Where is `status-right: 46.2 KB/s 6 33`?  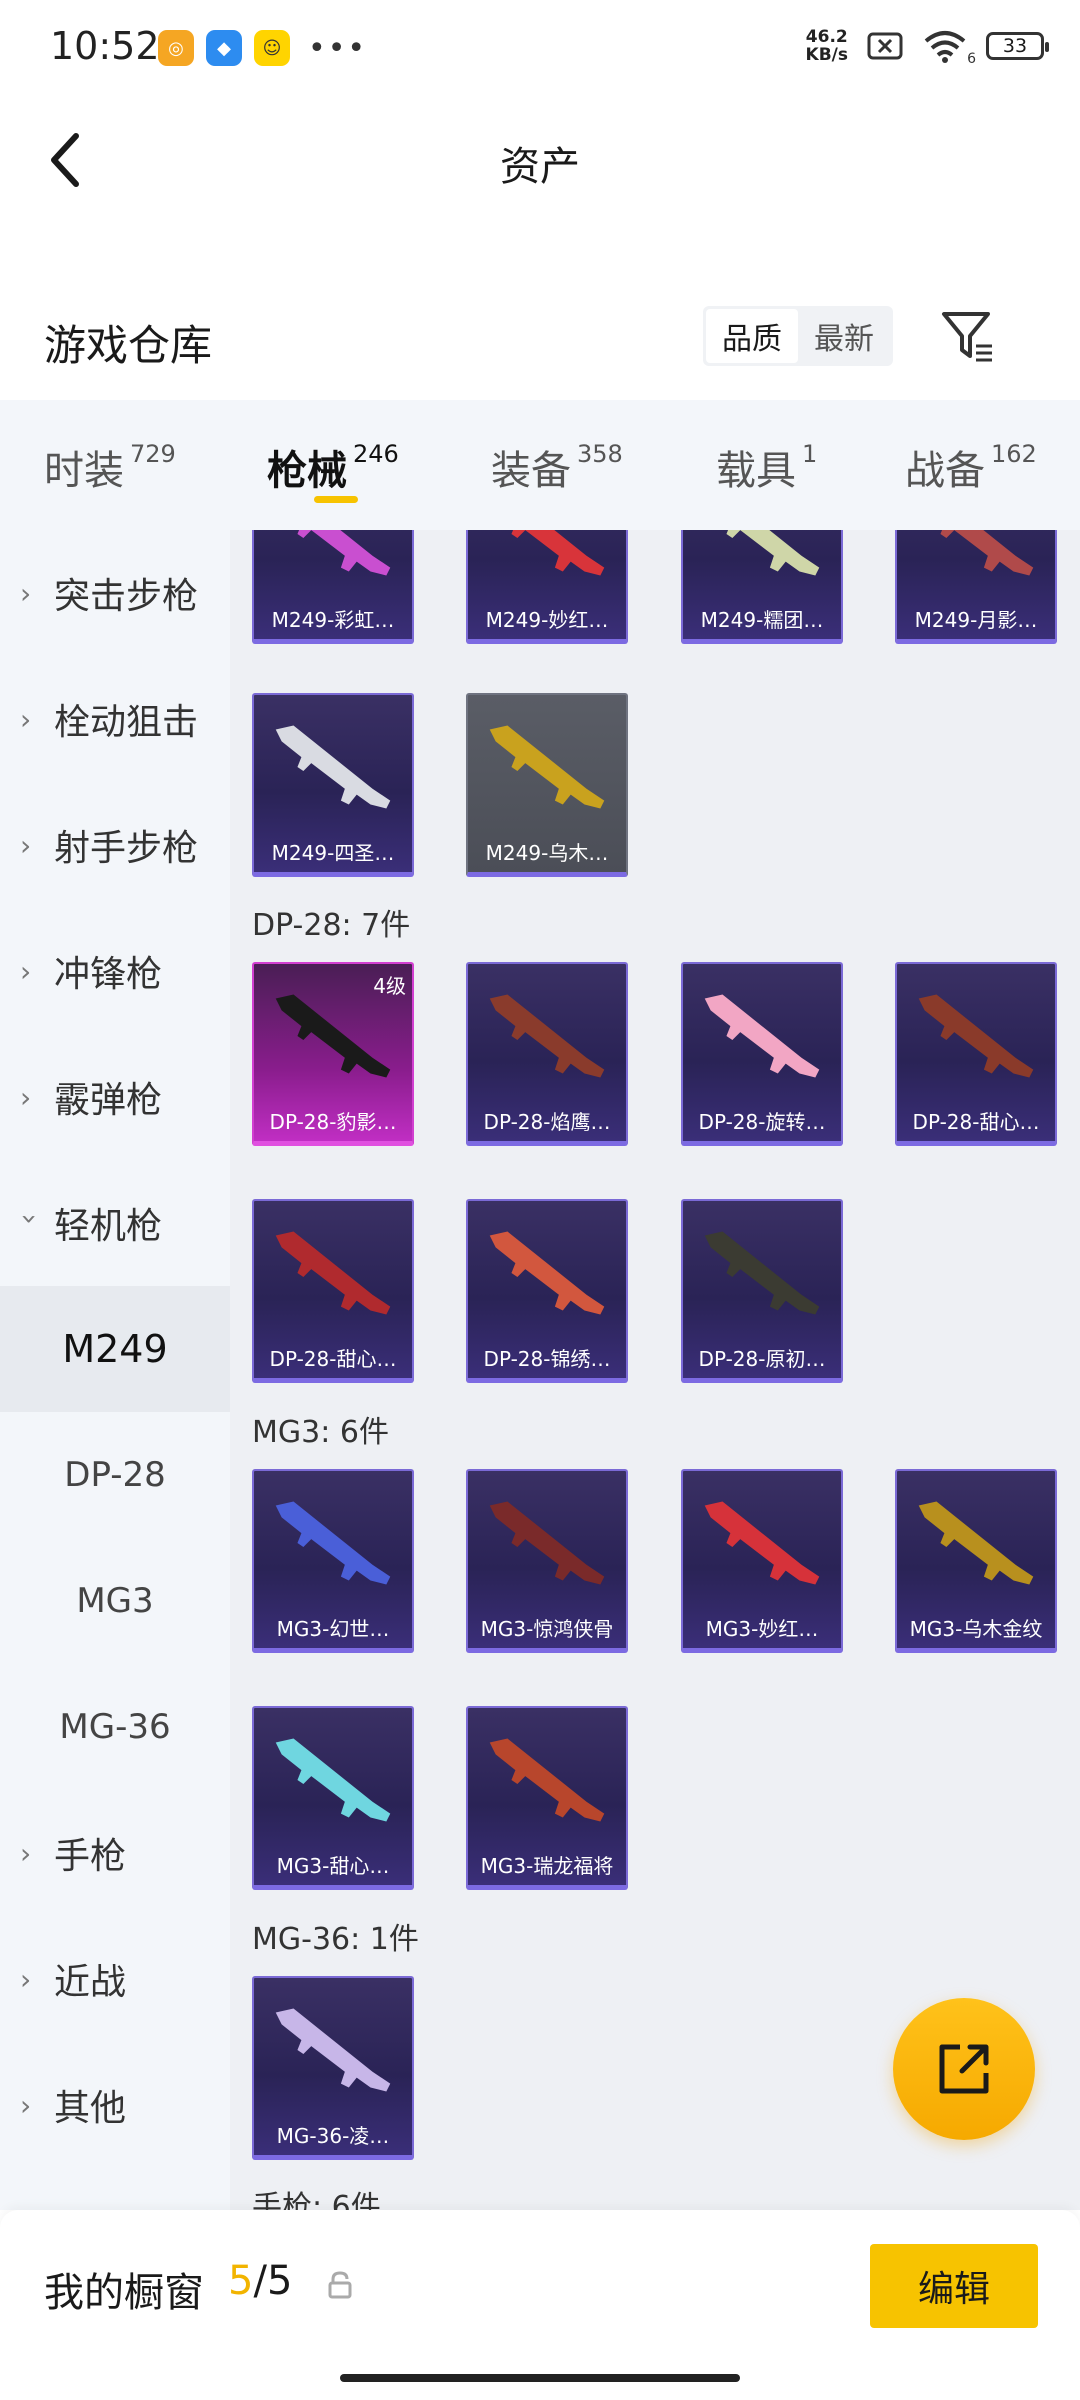
status-right: 46.2 KB/s 6 33 is located at coordinates (927, 47).